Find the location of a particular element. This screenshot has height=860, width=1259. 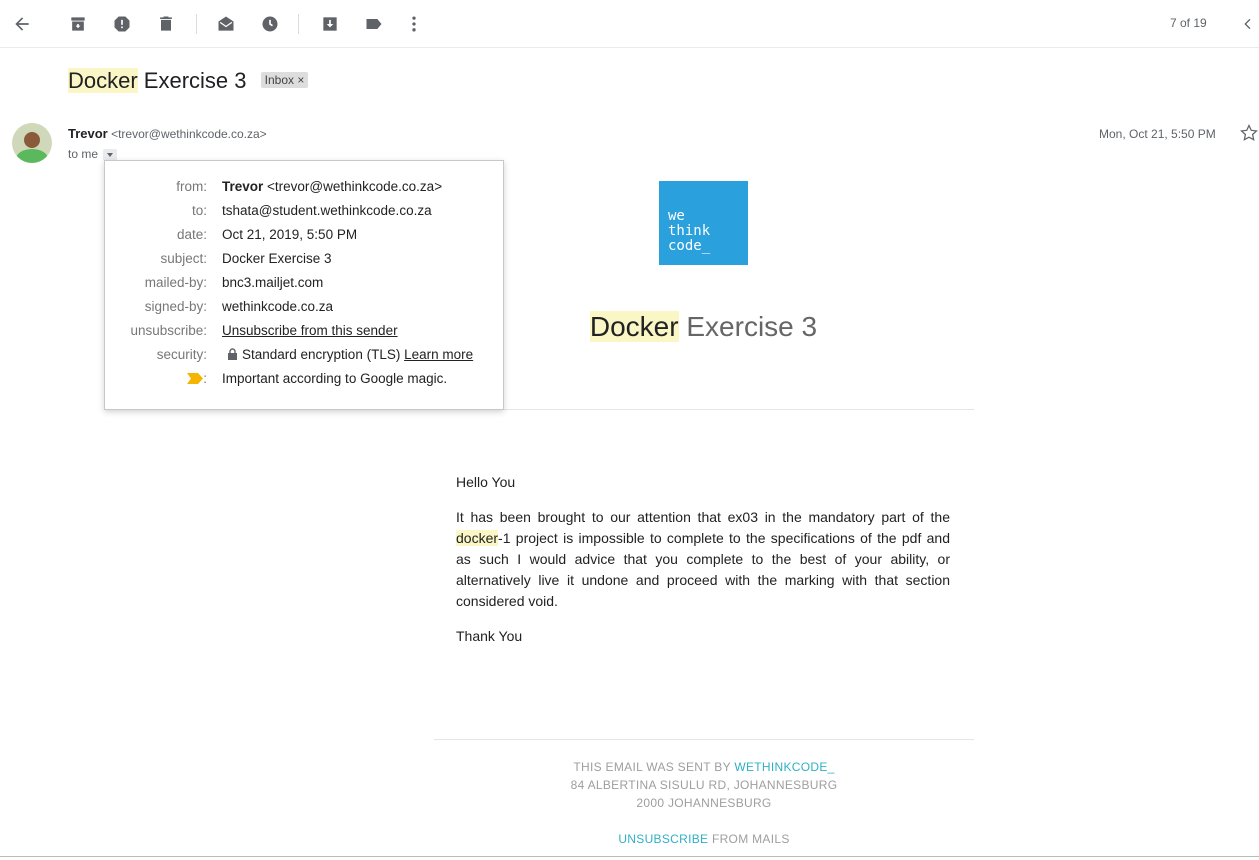

sent-by-text: THIS EMAIL WAS SENT BY is located at coordinates (654, 767).